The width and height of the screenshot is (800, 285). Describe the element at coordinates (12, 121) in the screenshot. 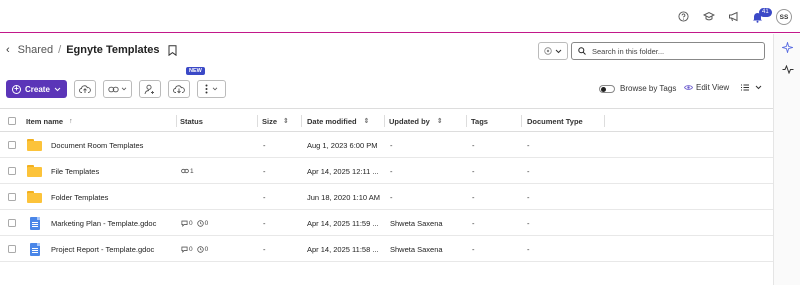

I see `select-all-checkbox` at that location.